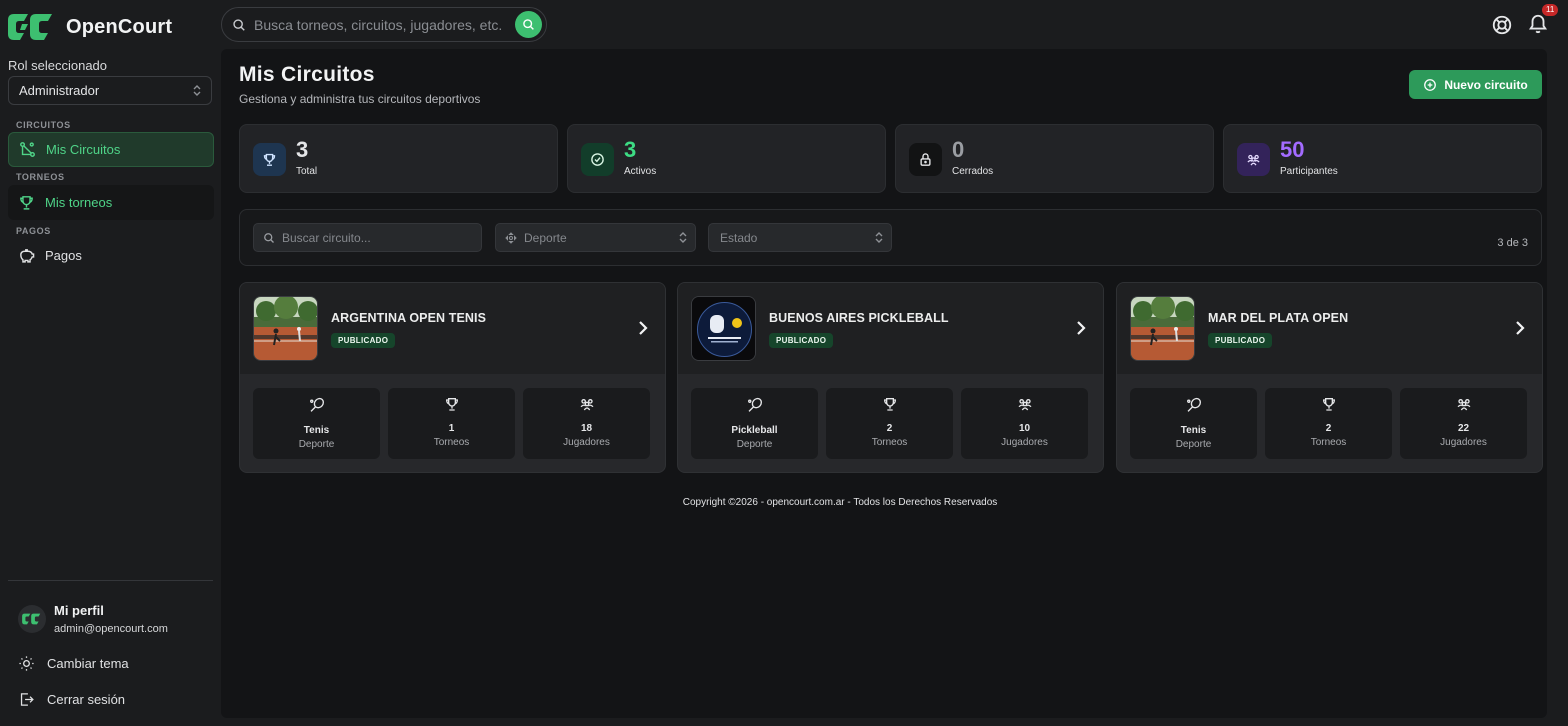  Describe the element at coordinates (398, 158) in the screenshot. I see `stat-card-total: 3 Total` at that location.